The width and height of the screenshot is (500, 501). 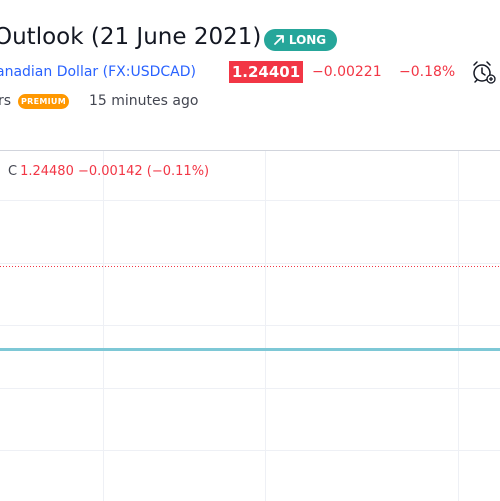 I want to click on alarm-clock-icon, so click(x=483, y=72).